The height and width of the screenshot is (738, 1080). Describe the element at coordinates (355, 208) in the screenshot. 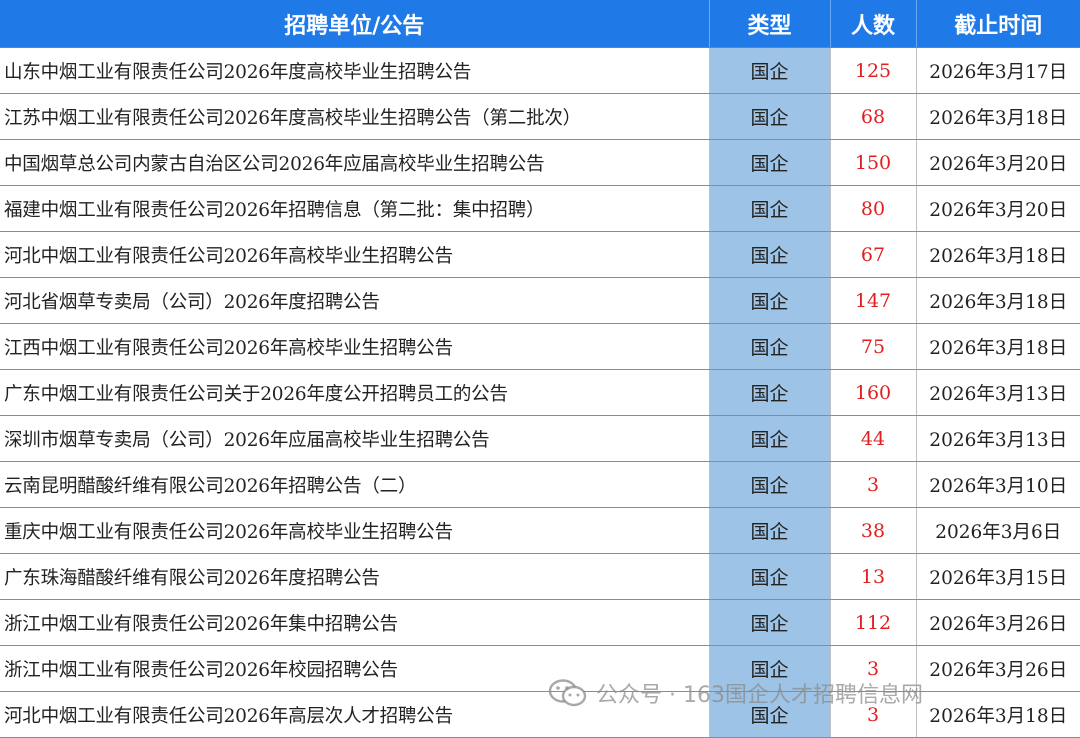

I see `row-name-cell: 福建中烟工业有限责任公司2026年招聘信息（第二批：集中招聘）` at that location.